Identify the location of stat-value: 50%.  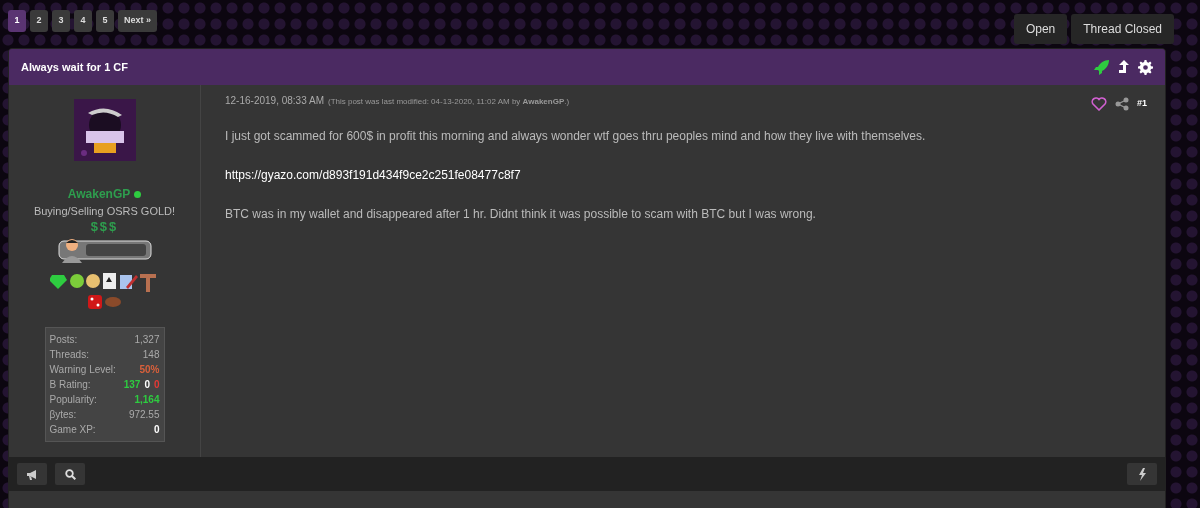
(149, 369).